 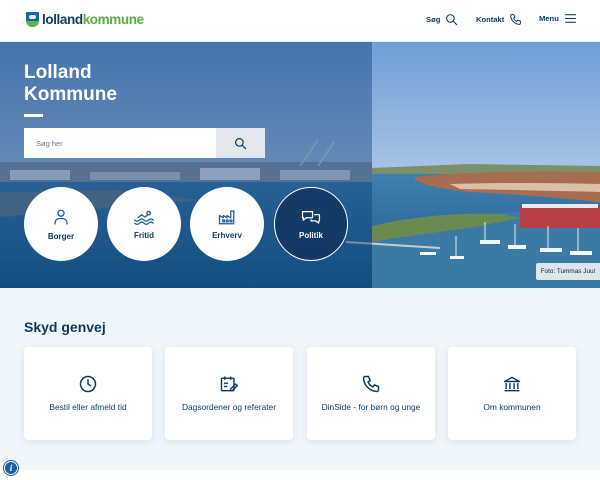 What do you see at coordinates (120, 143) in the screenshot?
I see `search-input` at bounding box center [120, 143].